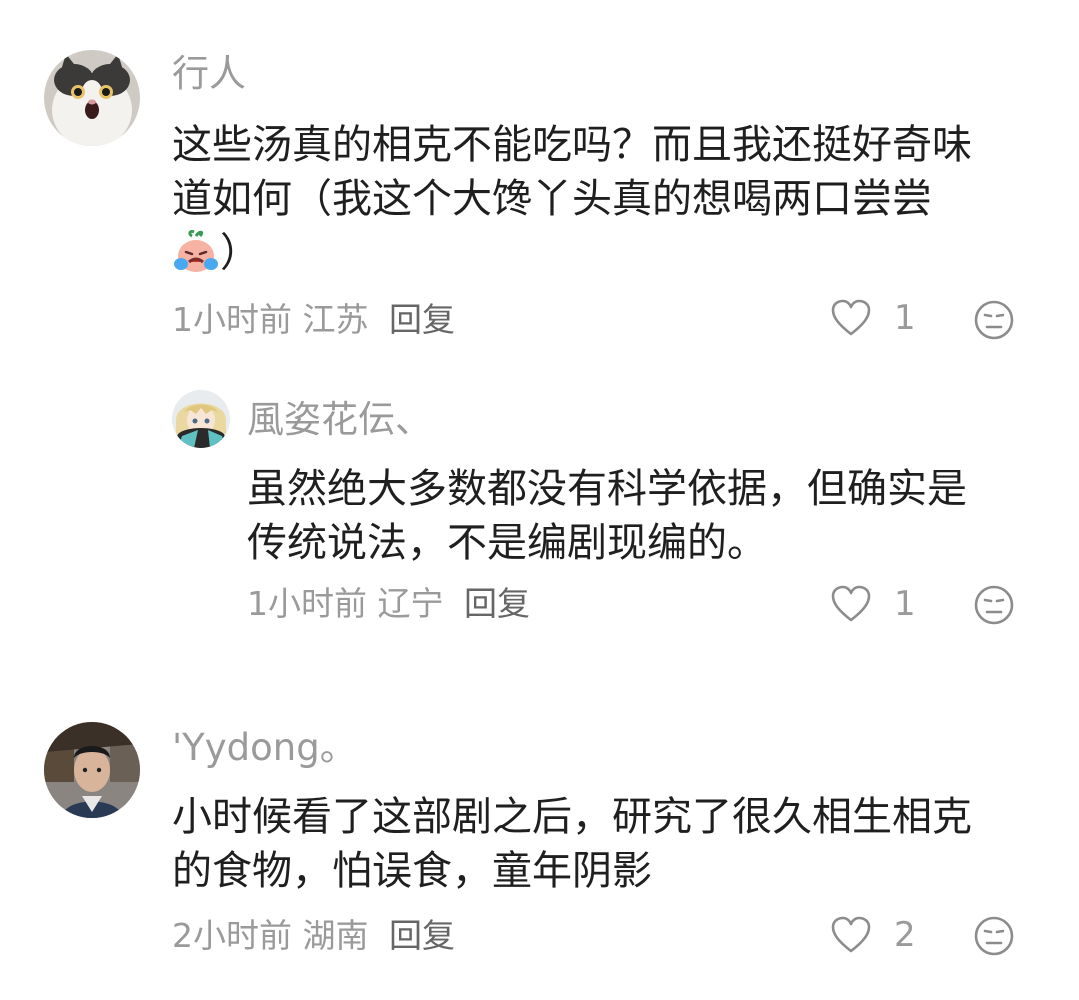  What do you see at coordinates (240, 253) in the screenshot?
I see `comment-text-suffix: ）` at bounding box center [240, 253].